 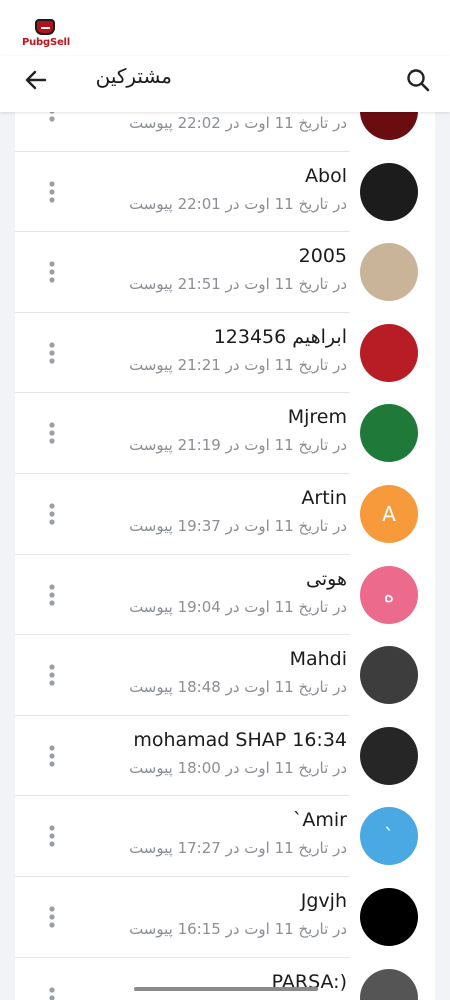 I want to click on subscriber-name: `Amir, so click(x=319, y=820).